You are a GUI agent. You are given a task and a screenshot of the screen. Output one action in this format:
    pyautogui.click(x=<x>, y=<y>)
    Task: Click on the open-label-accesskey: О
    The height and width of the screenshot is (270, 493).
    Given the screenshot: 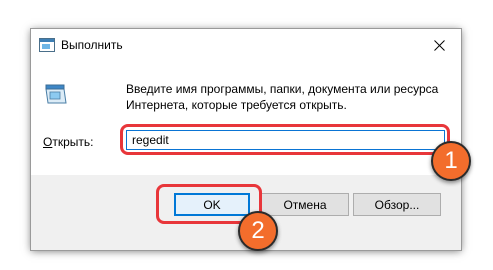 What is the action you would take?
    pyautogui.click(x=48, y=142)
    